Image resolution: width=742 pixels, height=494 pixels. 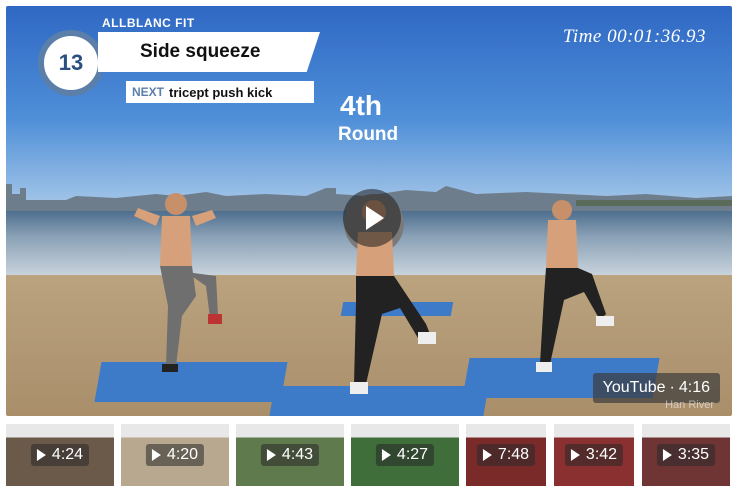 I want to click on play-button, so click(x=372, y=218).